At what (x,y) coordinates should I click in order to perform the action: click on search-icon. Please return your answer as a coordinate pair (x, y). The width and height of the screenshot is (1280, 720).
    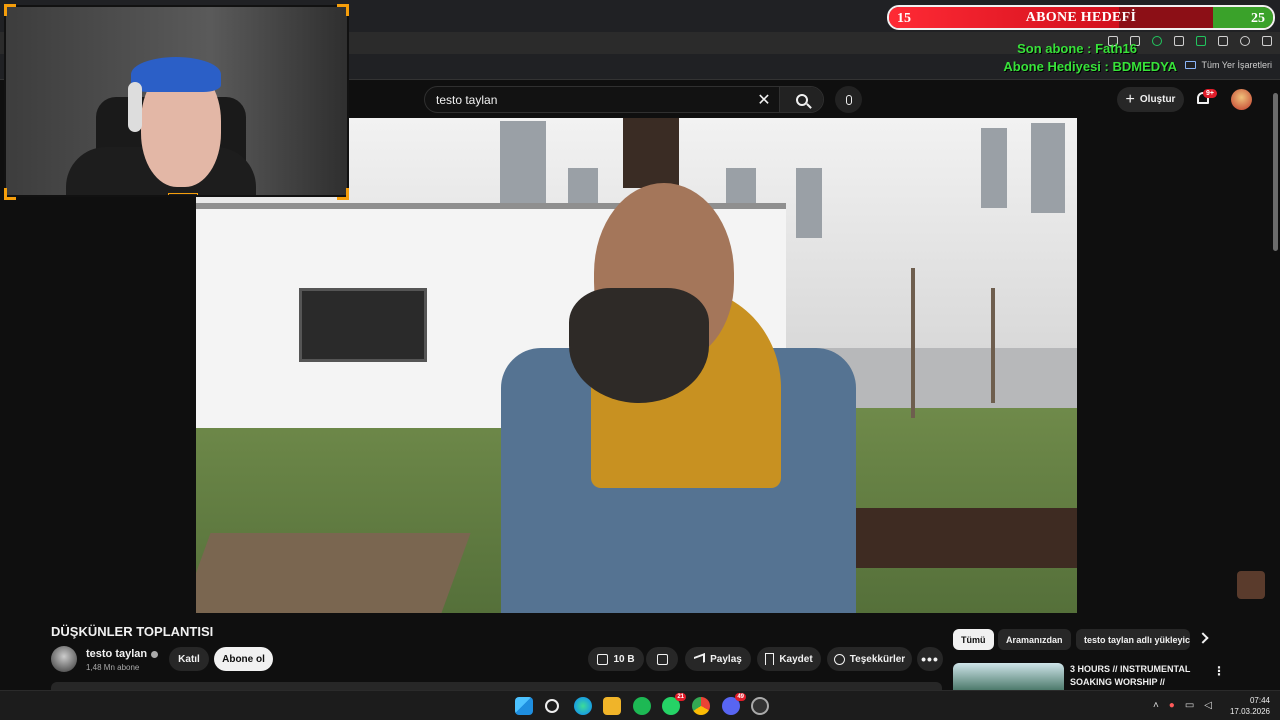
    Looking at the image, I should click on (801, 99).